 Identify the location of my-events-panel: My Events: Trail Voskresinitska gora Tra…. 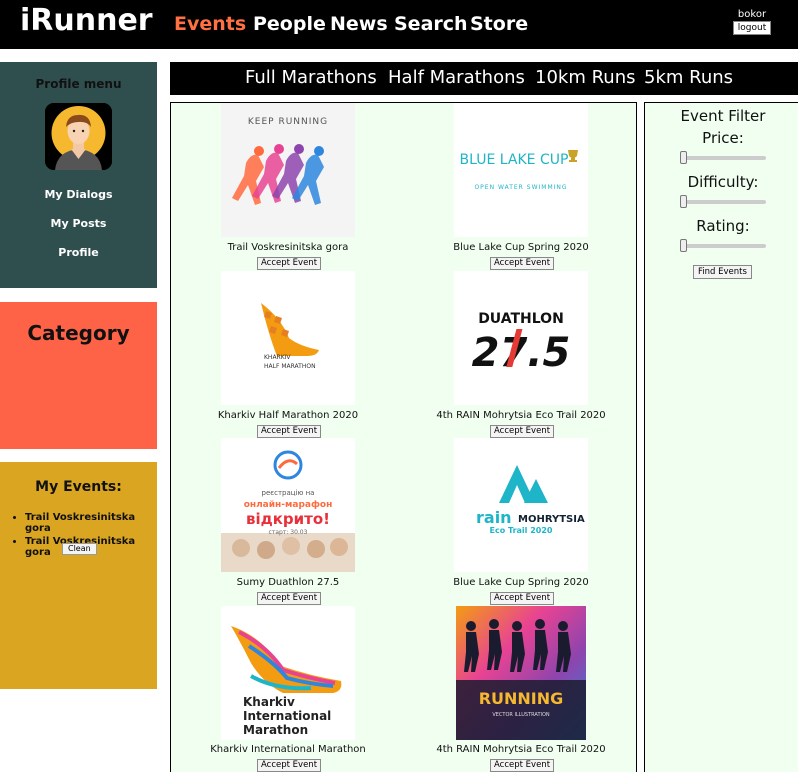
(78, 575).